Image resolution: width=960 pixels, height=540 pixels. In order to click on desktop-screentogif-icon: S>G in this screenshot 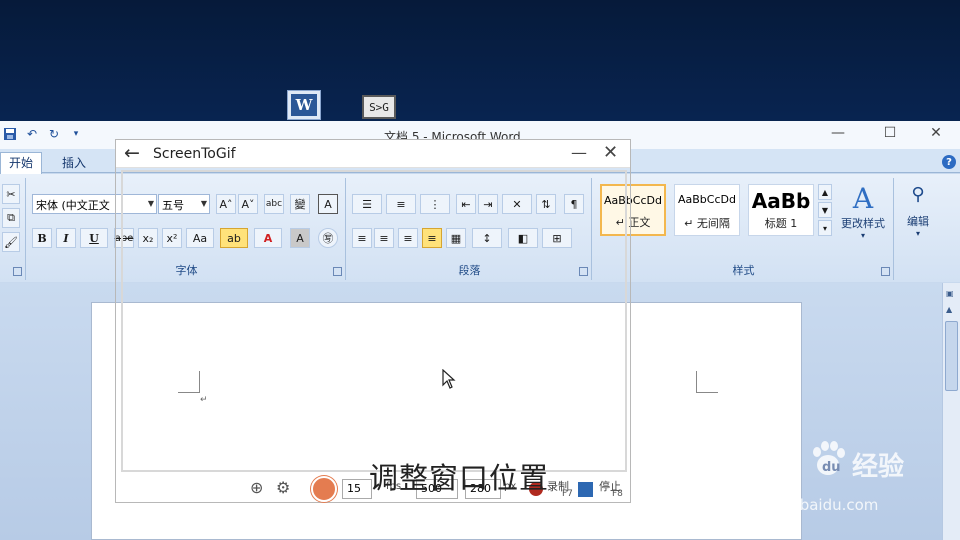, I will do `click(379, 107)`.